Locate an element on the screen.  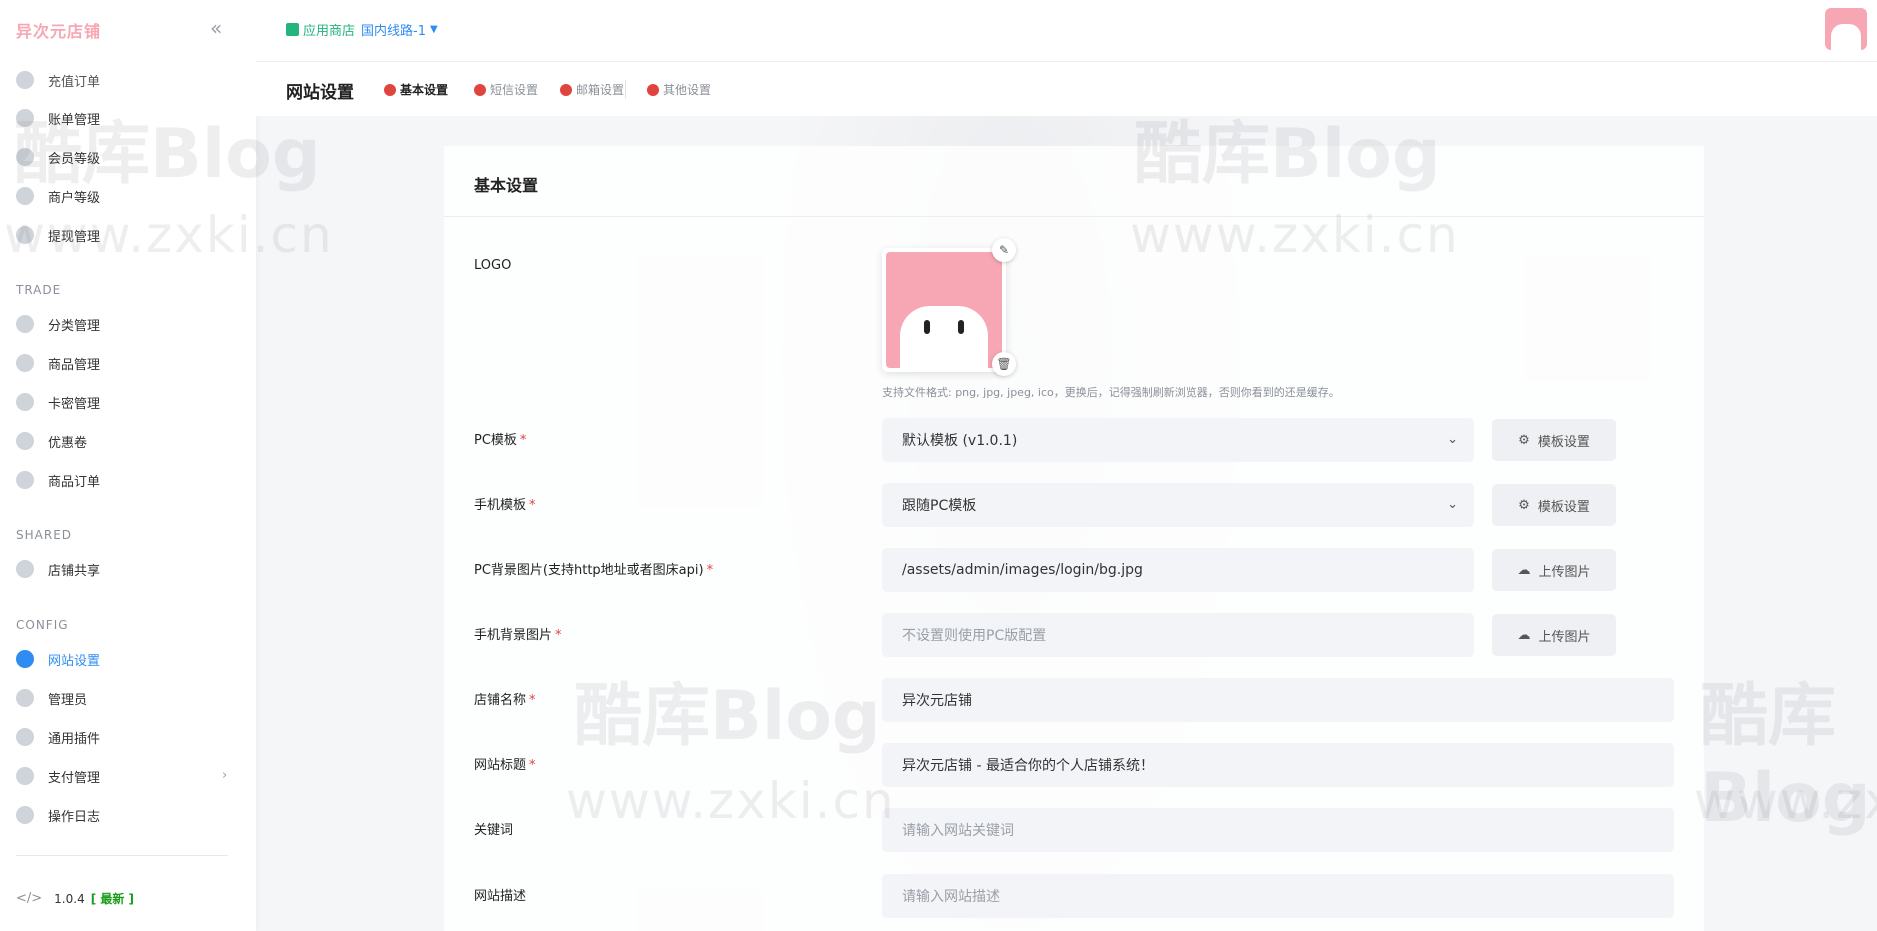
label-text: PC背景图片(支持http地址或者图床api) is located at coordinates (589, 570).